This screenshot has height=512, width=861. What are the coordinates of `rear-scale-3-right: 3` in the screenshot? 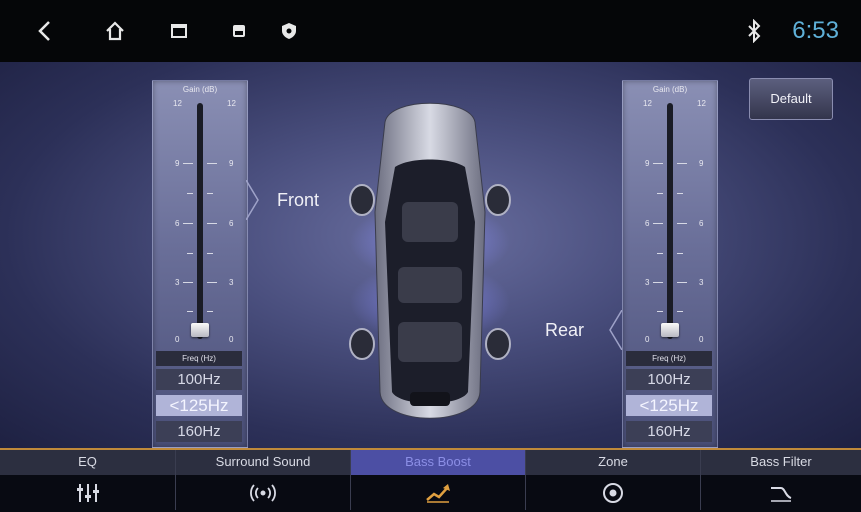 It's located at (701, 282).